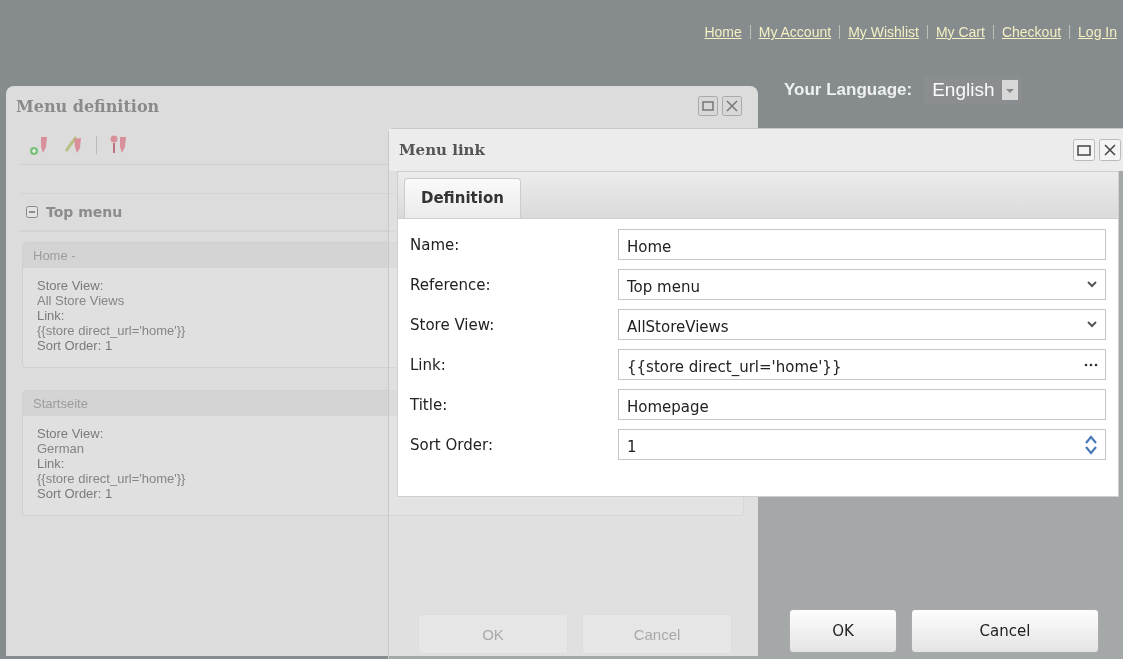 The image size is (1123, 659). I want to click on field-label: Title:, so click(429, 404).